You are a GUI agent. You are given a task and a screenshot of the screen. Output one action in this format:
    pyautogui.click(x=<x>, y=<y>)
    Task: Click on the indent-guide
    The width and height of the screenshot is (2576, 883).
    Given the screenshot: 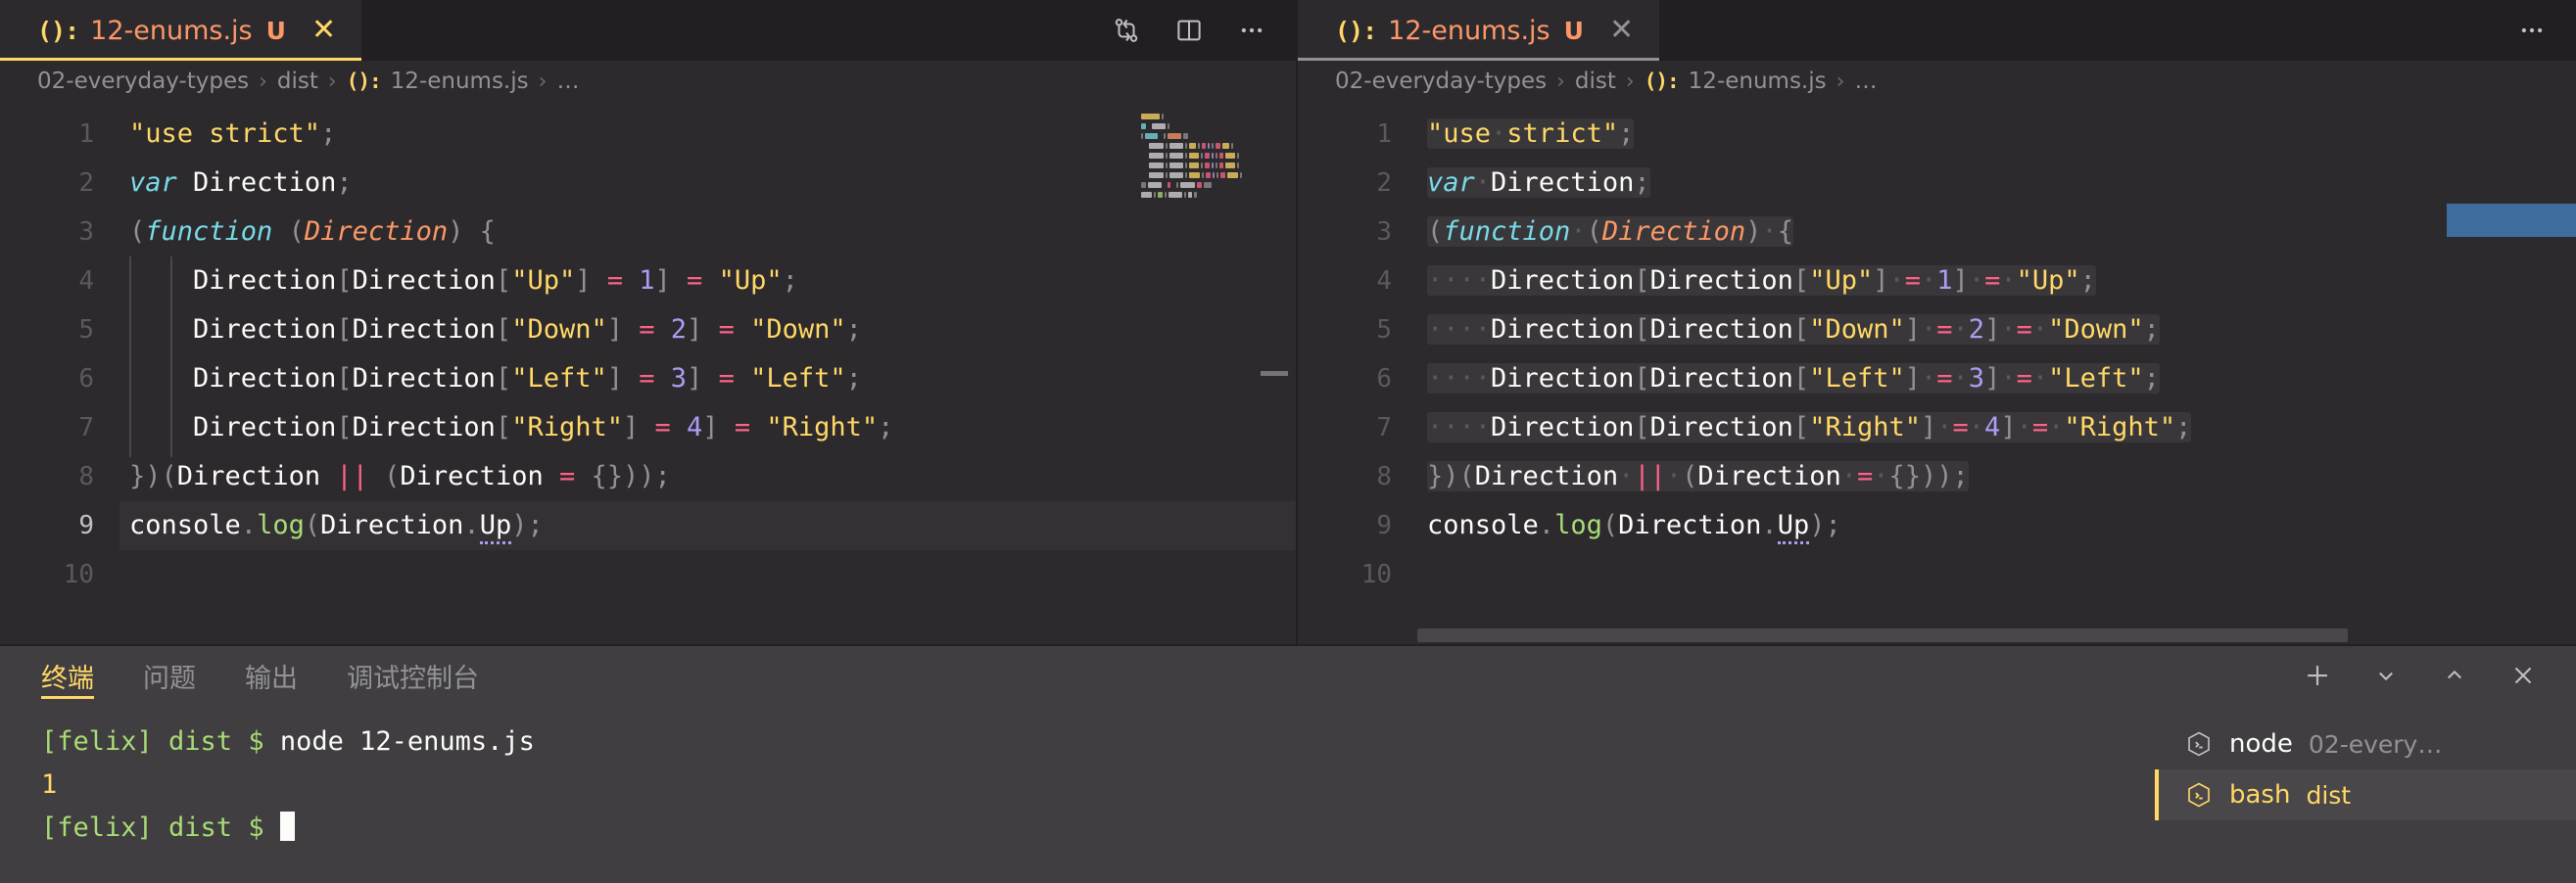 What is the action you would take?
    pyautogui.click(x=130, y=356)
    